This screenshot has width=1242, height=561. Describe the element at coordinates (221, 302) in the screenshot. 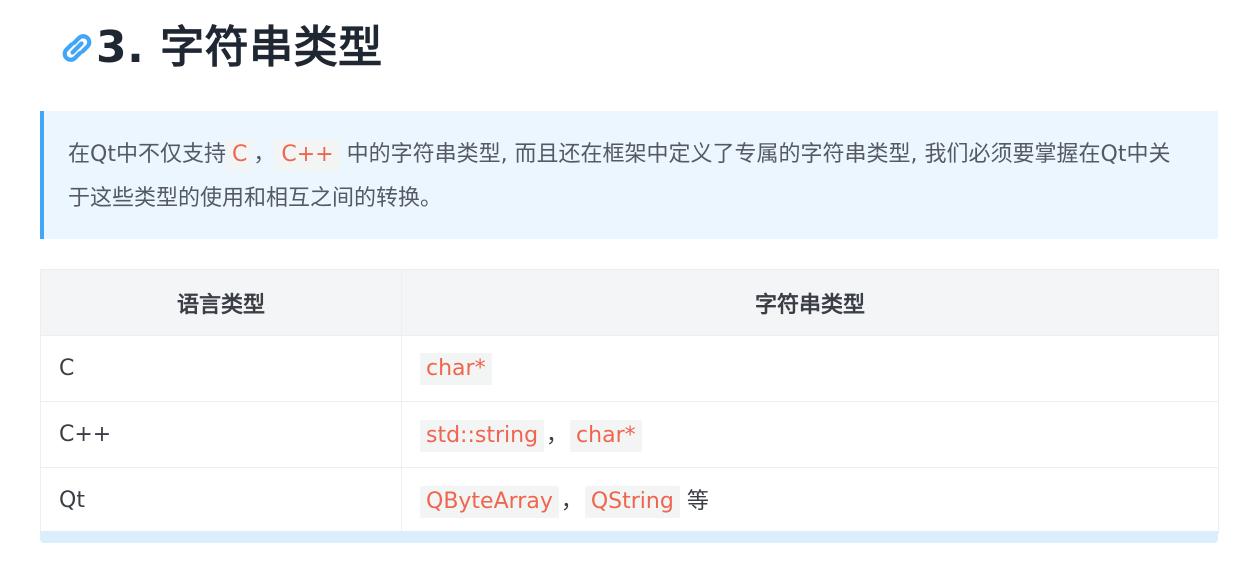

I see `header-language: 语言类型` at that location.